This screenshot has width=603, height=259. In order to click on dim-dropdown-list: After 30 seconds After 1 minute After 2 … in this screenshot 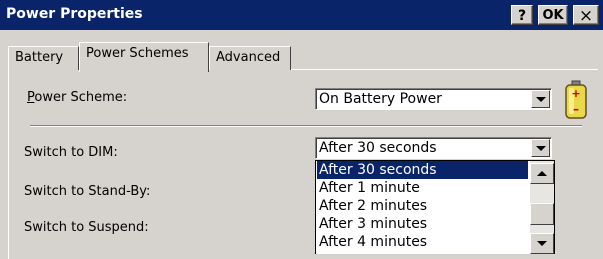, I will do `click(435, 207)`.